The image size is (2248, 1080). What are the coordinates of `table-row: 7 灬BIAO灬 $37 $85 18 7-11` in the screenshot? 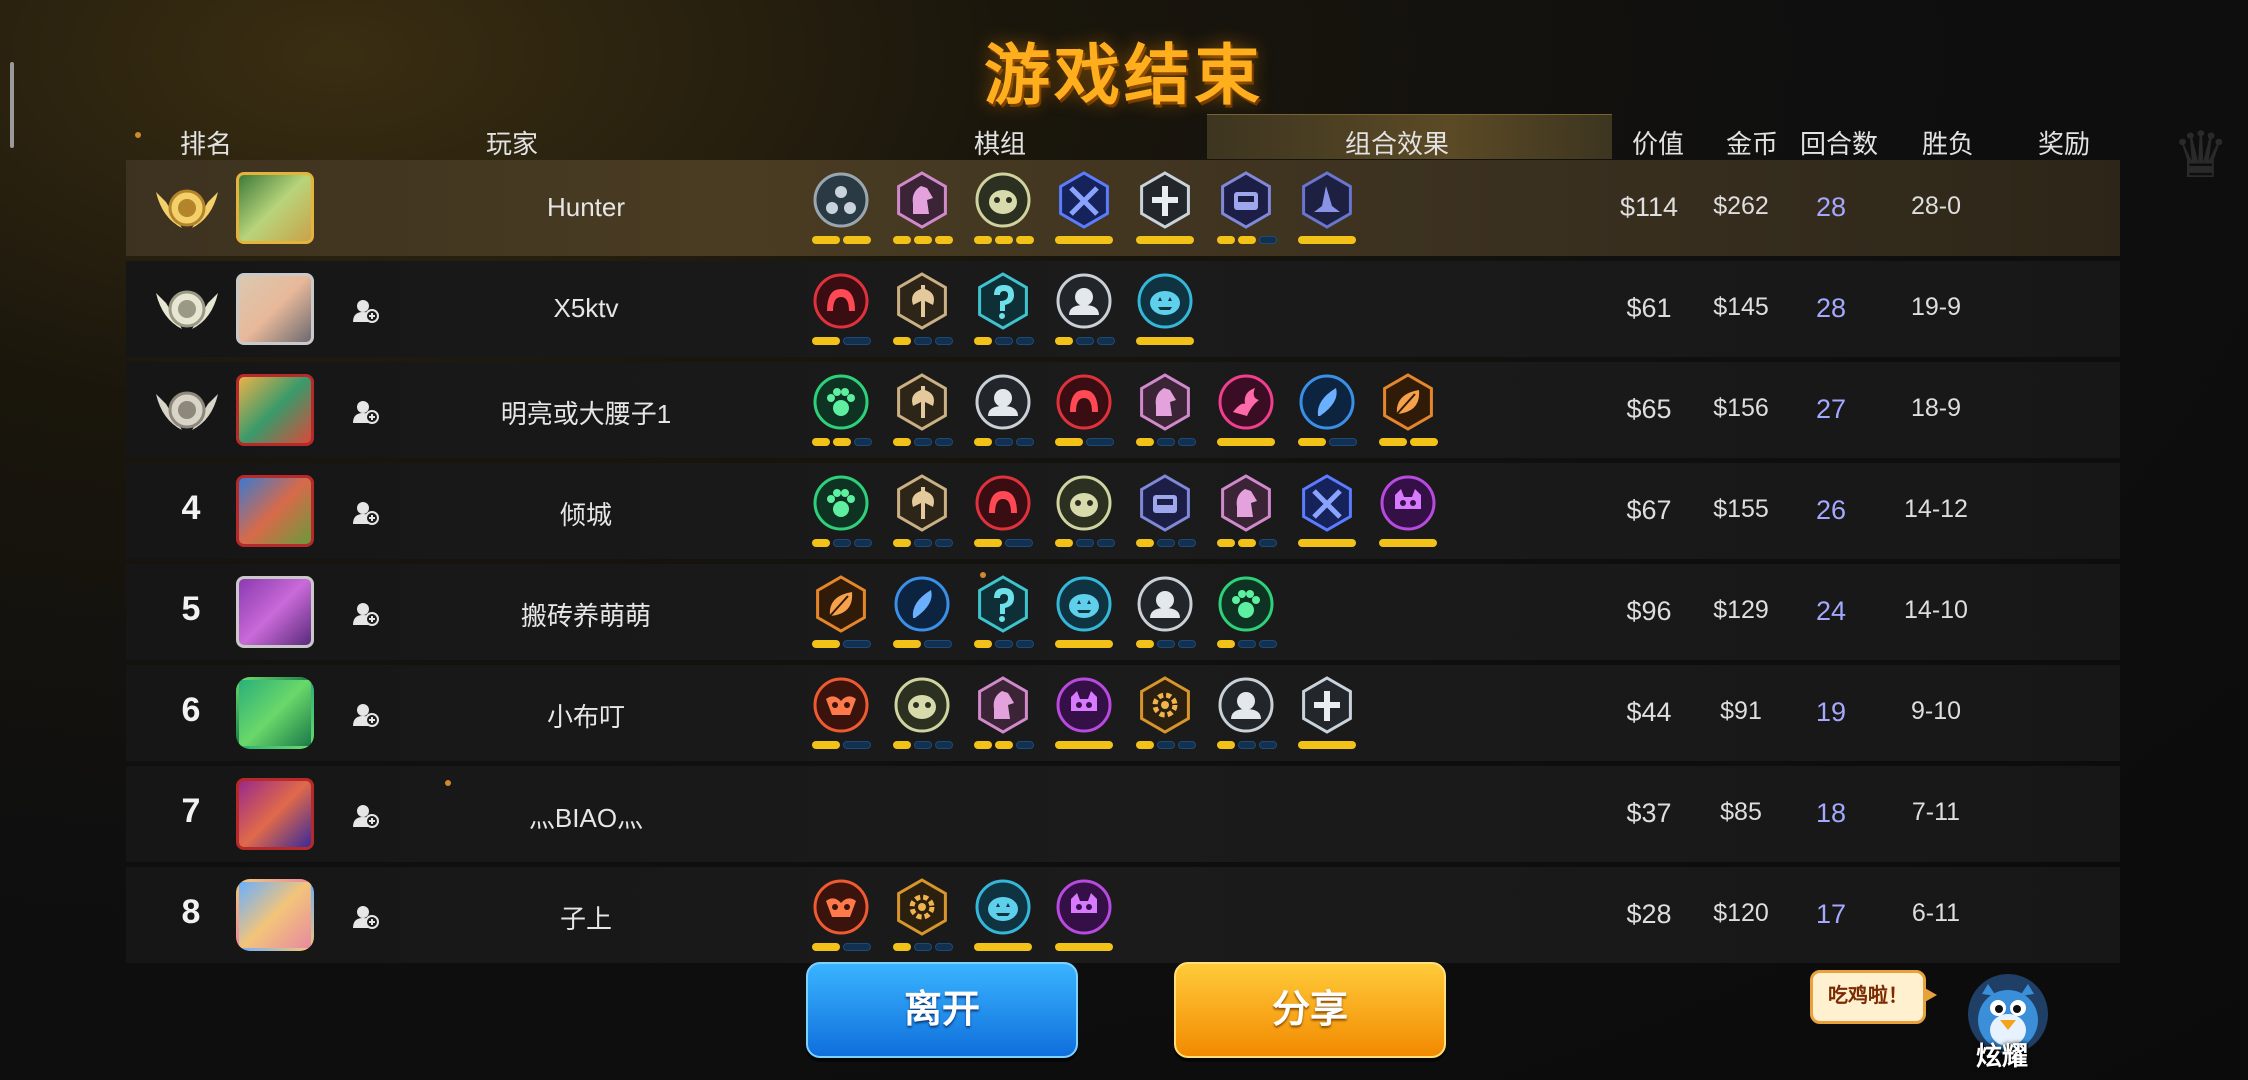 It's located at (1123, 814).